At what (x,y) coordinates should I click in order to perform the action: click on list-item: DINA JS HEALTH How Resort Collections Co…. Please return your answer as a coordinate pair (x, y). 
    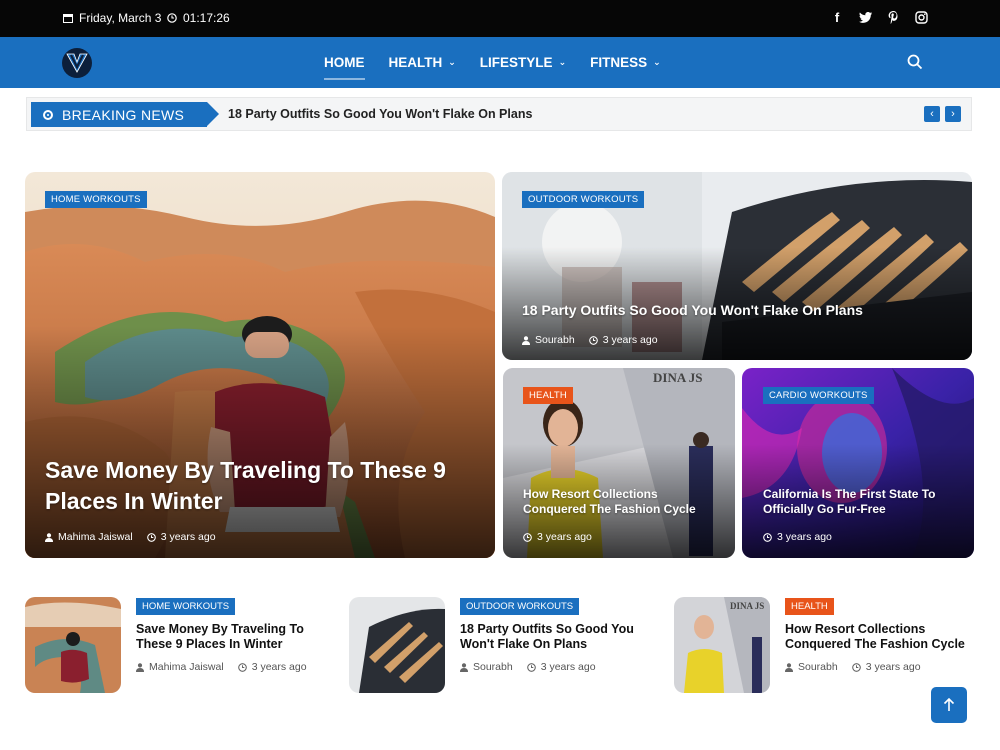
    Looking at the image, I should click on (829, 645).